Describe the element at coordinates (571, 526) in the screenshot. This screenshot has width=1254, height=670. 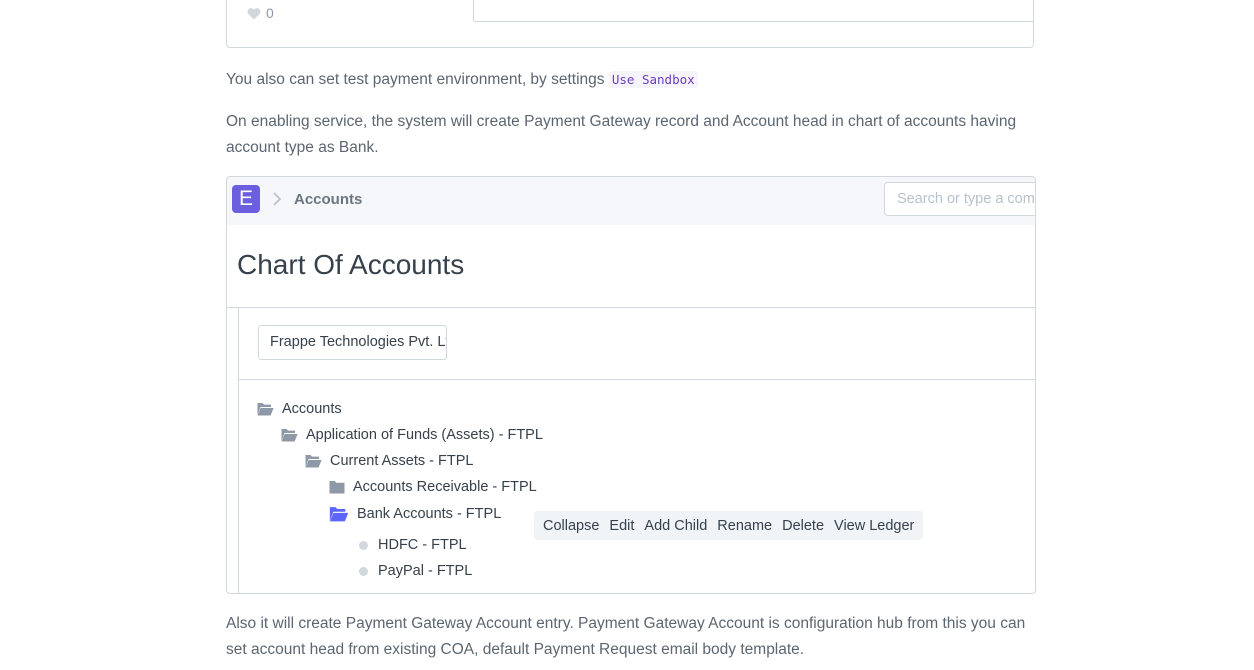
I see `collapse-button: Collapse` at that location.